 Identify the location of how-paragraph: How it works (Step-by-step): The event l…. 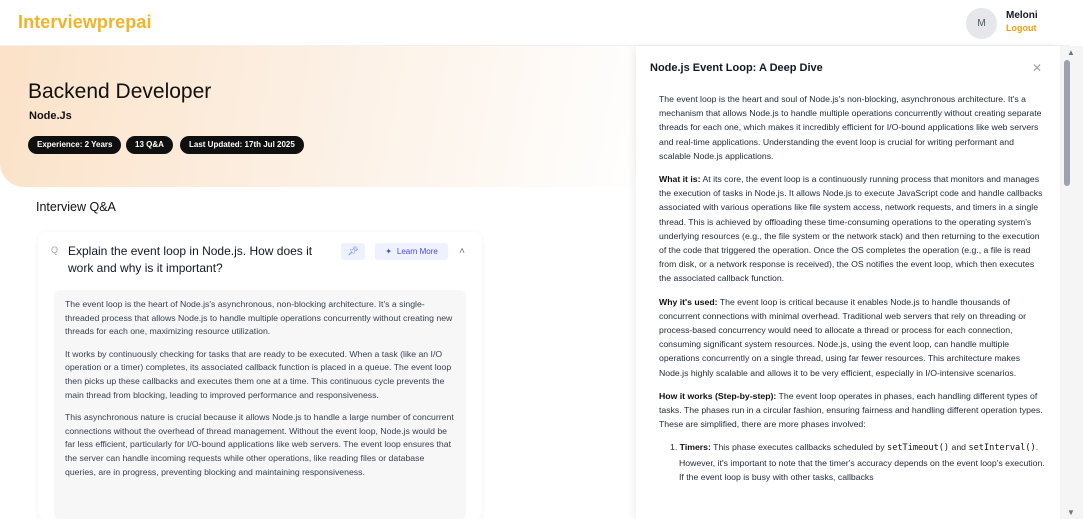
(852, 410).